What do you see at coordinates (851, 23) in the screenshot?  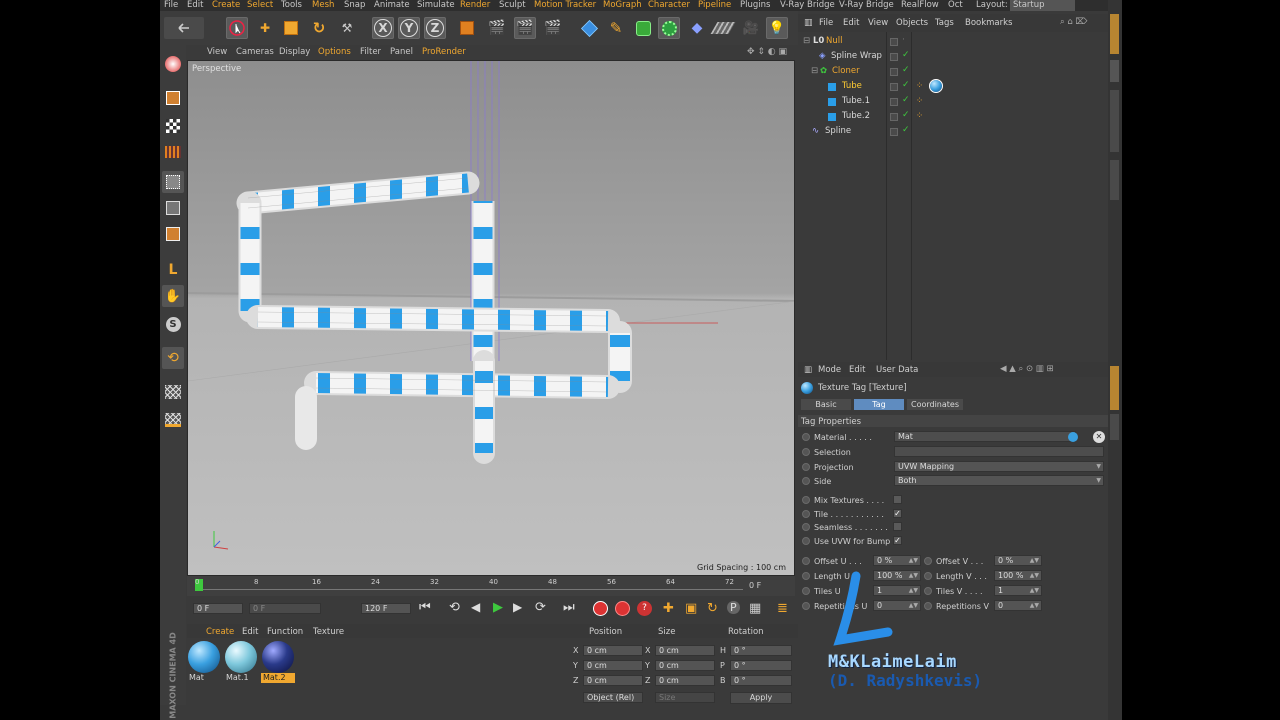 I see `obj-menu-edit: Edit` at bounding box center [851, 23].